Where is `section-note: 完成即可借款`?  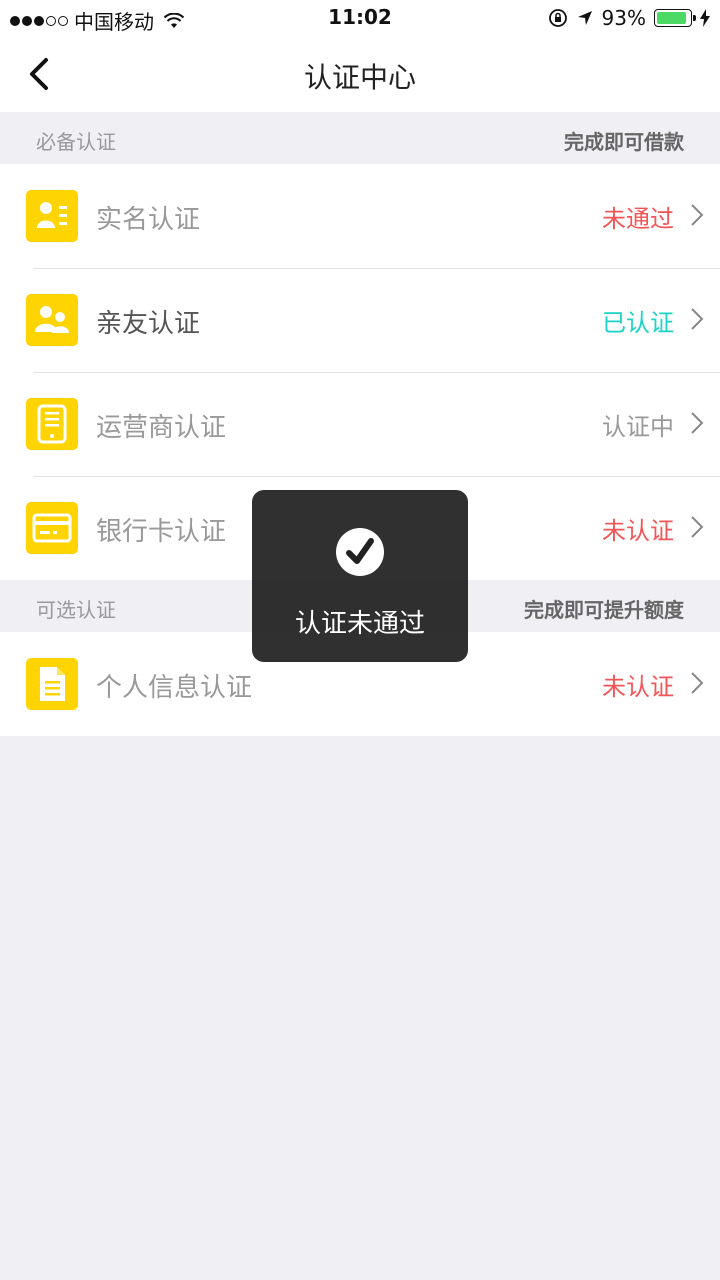 section-note: 完成即可借款 is located at coordinates (624, 142).